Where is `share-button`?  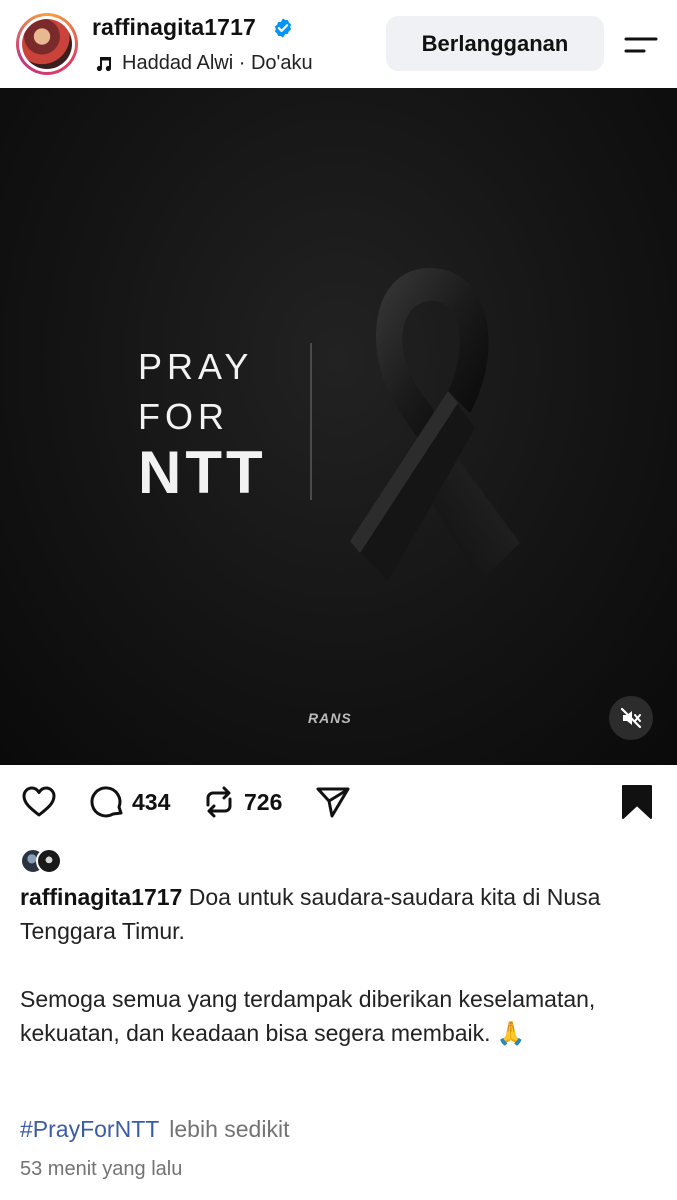 share-button is located at coordinates (333, 802).